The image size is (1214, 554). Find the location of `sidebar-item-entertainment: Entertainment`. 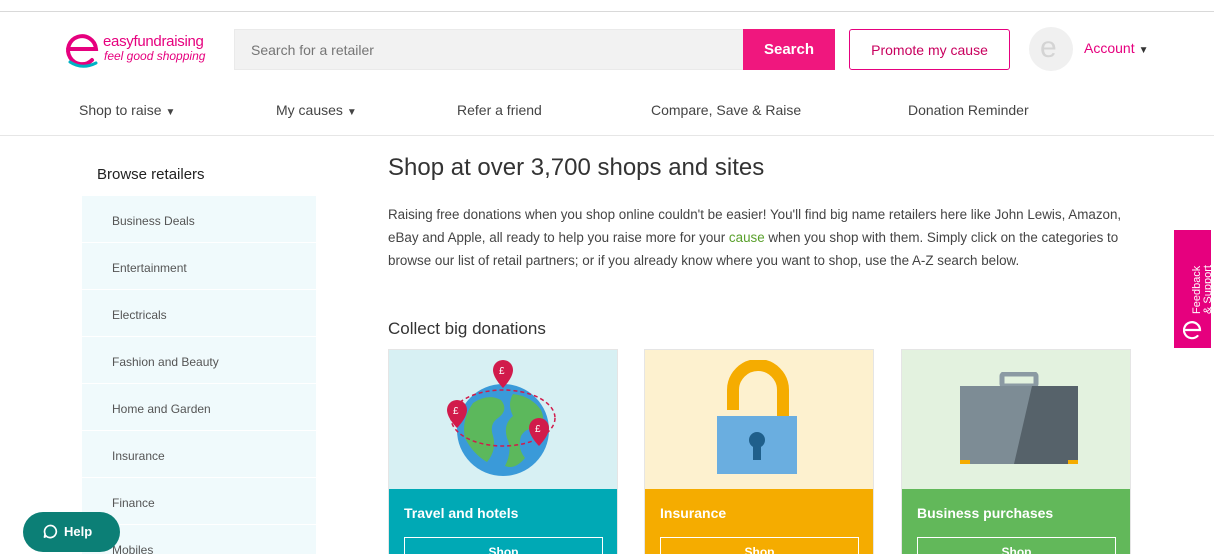

sidebar-item-entertainment: Entertainment is located at coordinates (199, 266).